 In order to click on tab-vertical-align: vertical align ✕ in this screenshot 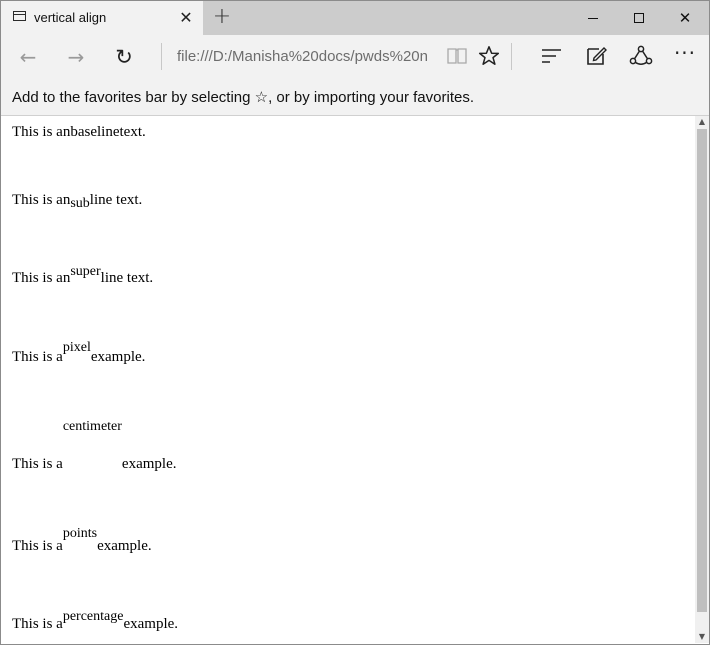, I will do `click(102, 18)`.